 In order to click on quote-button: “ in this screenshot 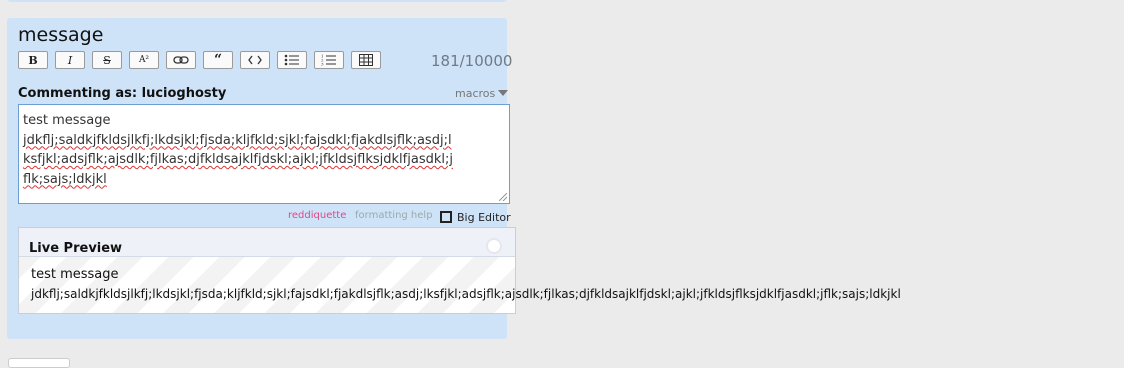, I will do `click(218, 60)`.